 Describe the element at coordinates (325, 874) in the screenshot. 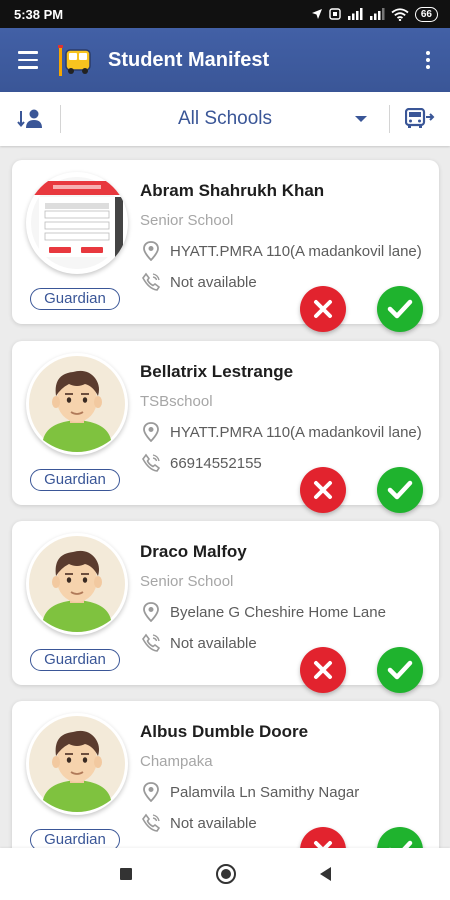

I see `back-icon` at that location.